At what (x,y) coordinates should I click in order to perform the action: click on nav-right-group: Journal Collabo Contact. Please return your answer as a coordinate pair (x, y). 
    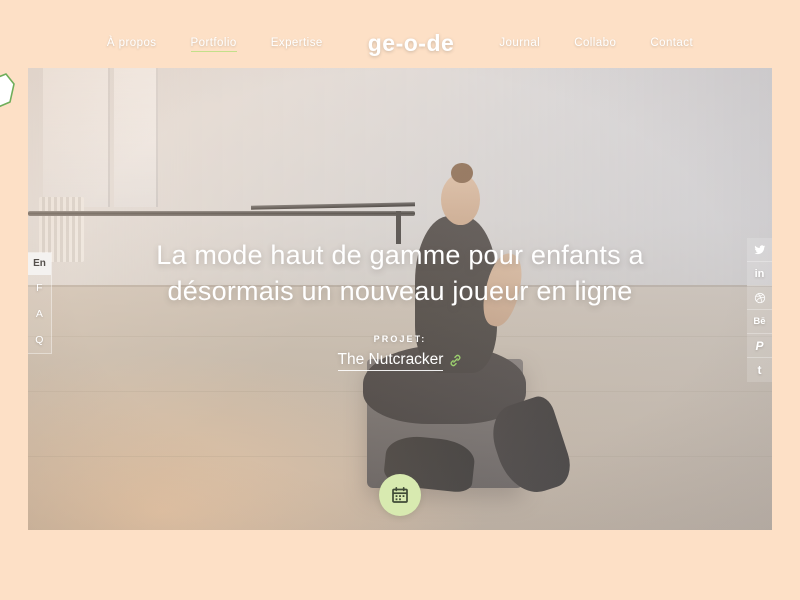
    Looking at the image, I should click on (596, 43).